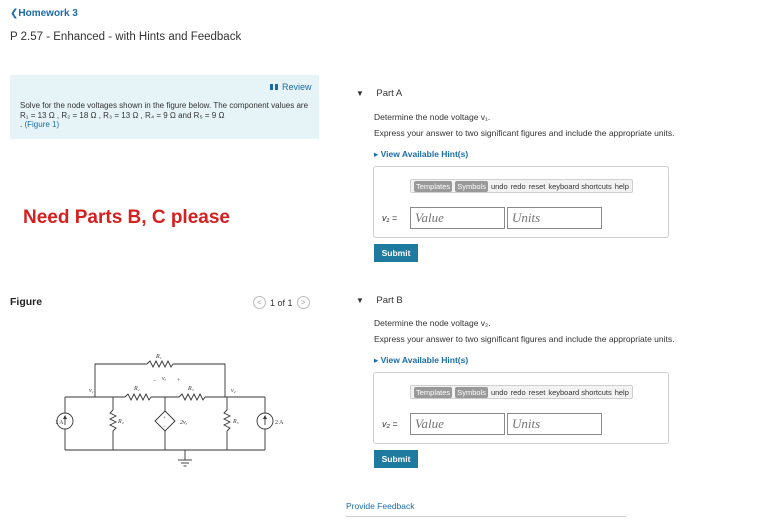 The width and height of the screenshot is (757, 521). I want to click on r5-label: R₅, so click(235, 422).